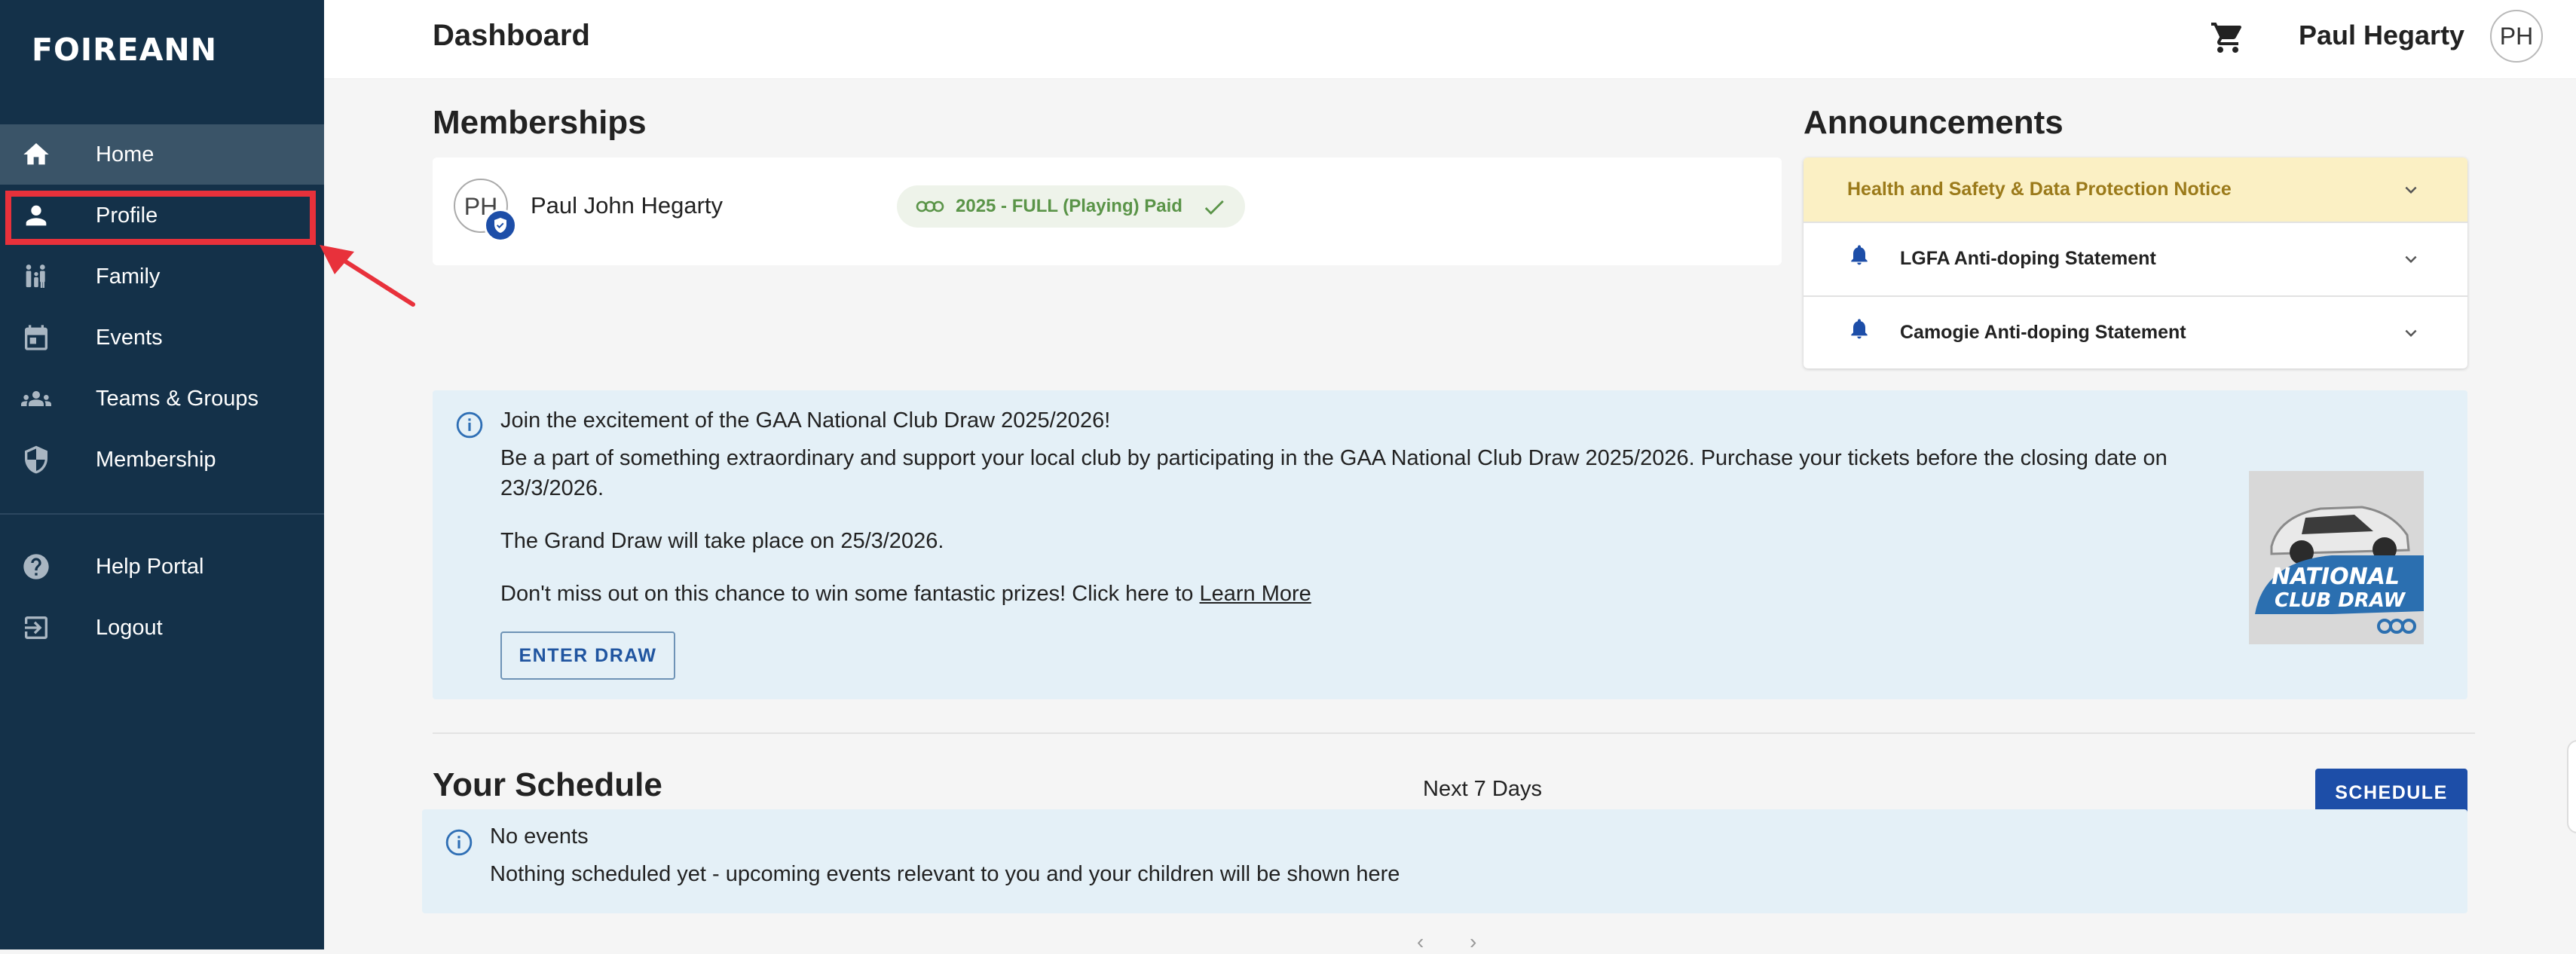 The width and height of the screenshot is (2576, 954). Describe the element at coordinates (2028, 258) in the screenshot. I see `announcement-title: LGFA Anti-doping Statement` at that location.